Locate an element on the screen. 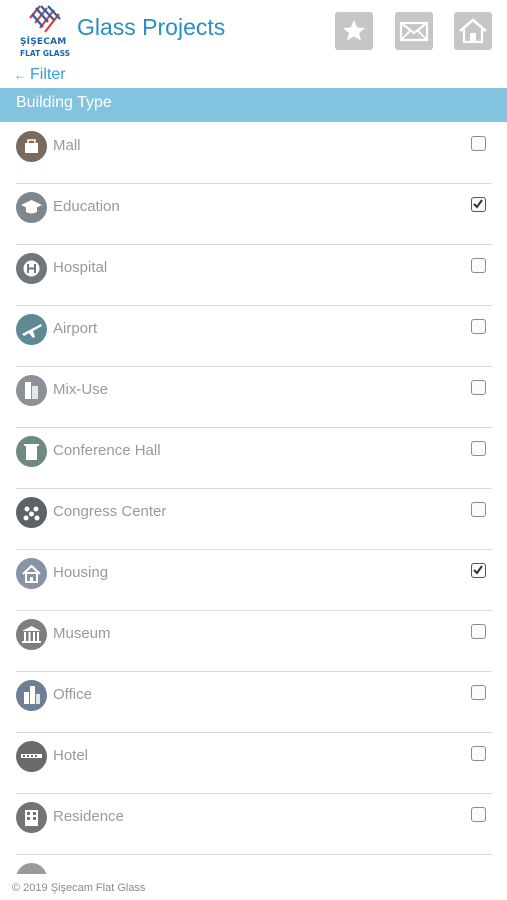  filter-back-link: ← Filter is located at coordinates (40, 75).